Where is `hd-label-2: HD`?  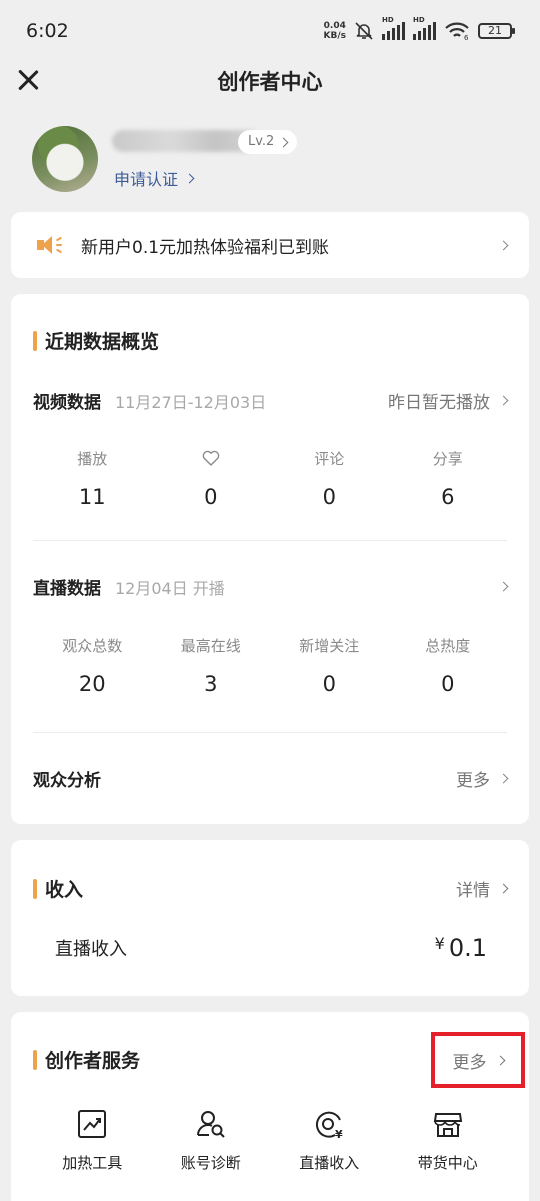
hd-label-2: HD is located at coordinates (419, 20).